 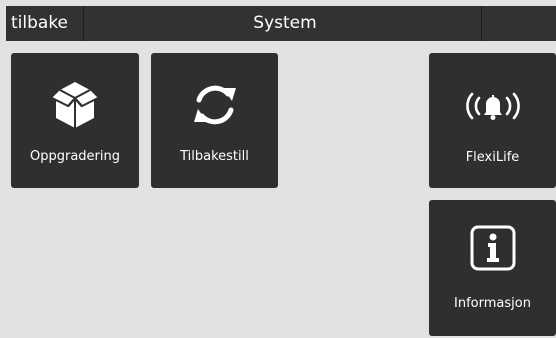 I want to click on info-icon, so click(x=492, y=248).